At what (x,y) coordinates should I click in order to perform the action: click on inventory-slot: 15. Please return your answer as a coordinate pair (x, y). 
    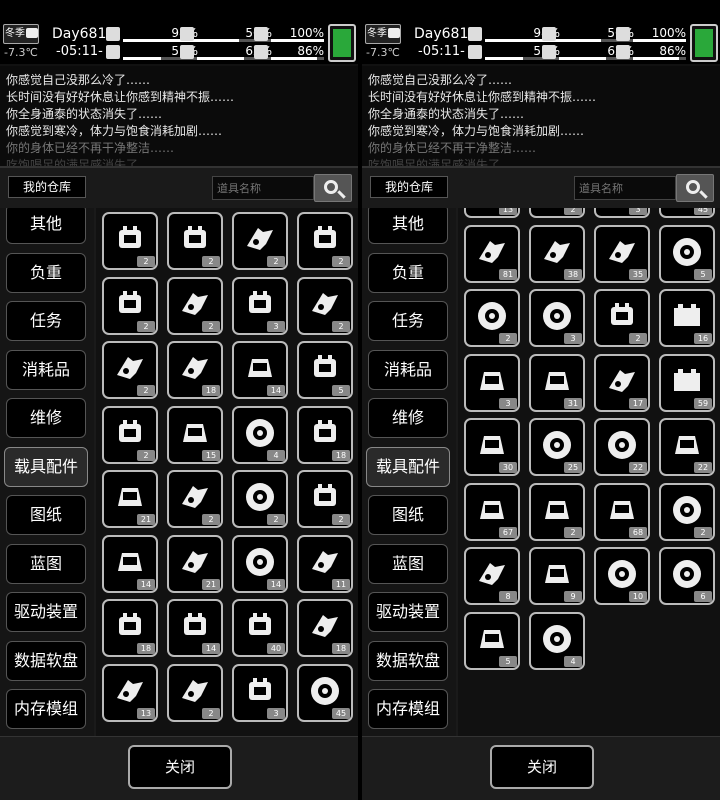
    Looking at the image, I should click on (195, 434).